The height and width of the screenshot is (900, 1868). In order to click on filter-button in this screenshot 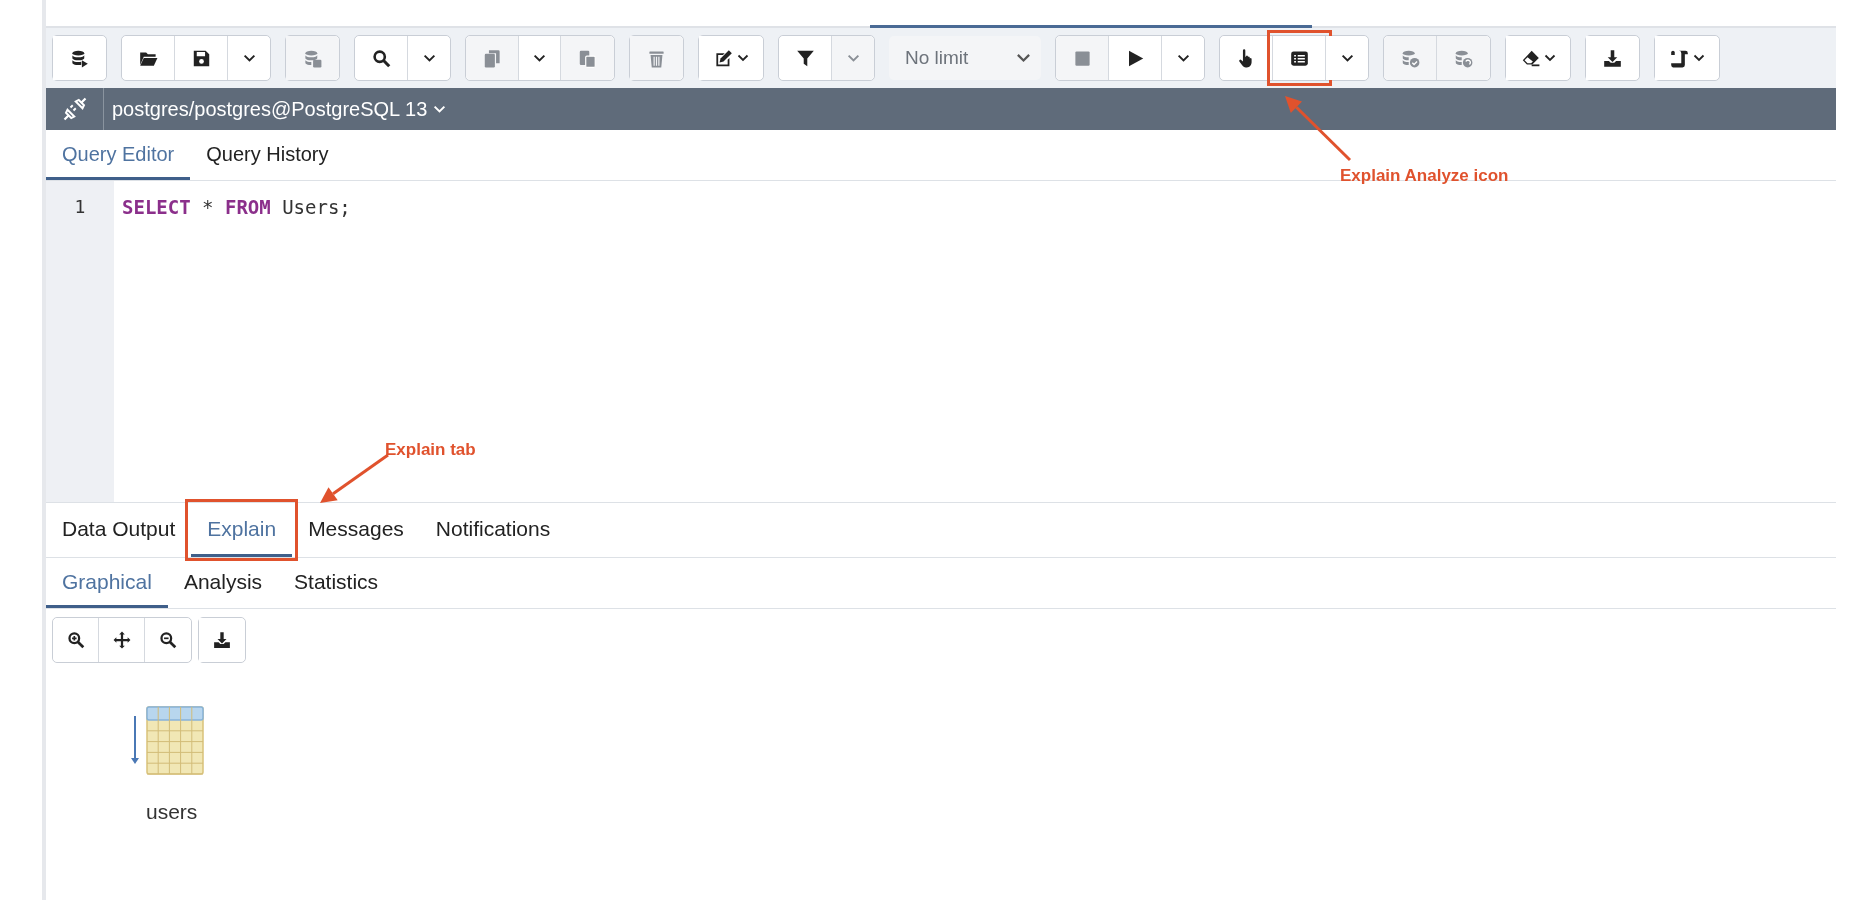, I will do `click(805, 58)`.